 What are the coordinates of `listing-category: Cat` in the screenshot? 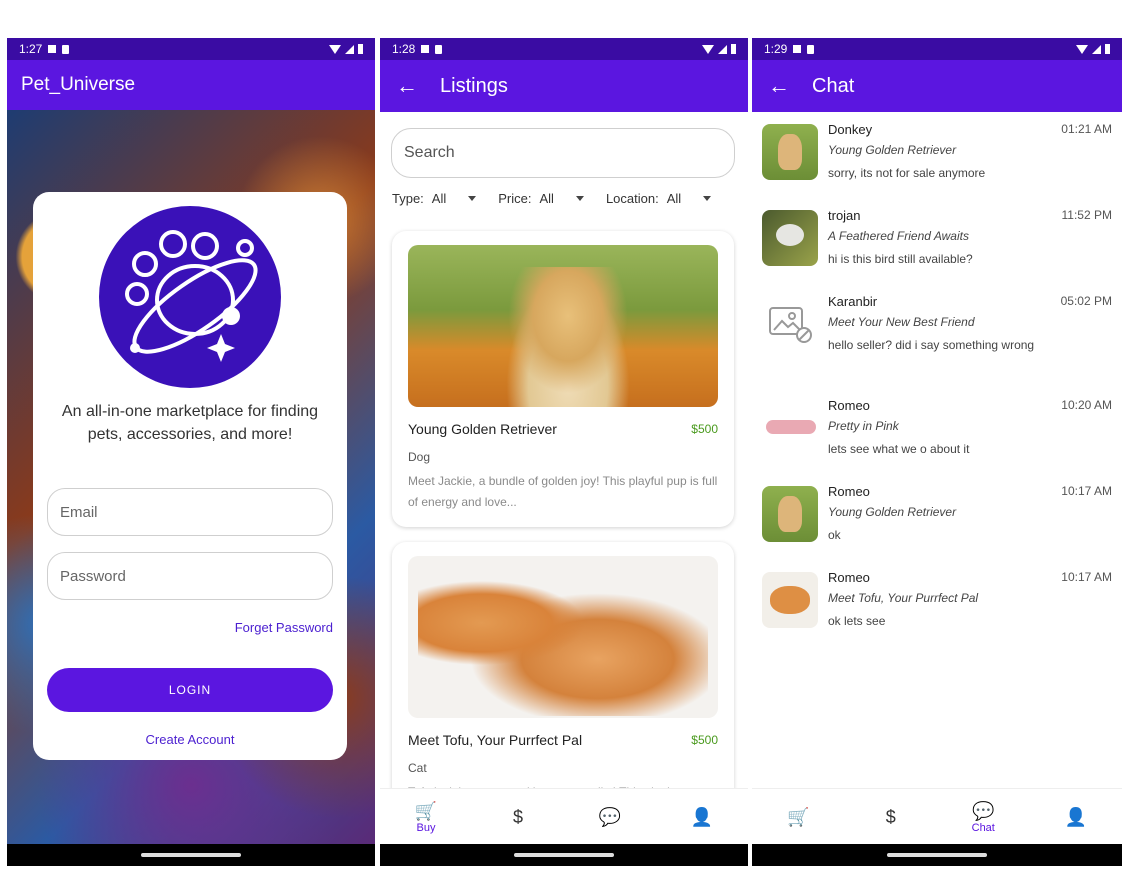 It's located at (417, 768).